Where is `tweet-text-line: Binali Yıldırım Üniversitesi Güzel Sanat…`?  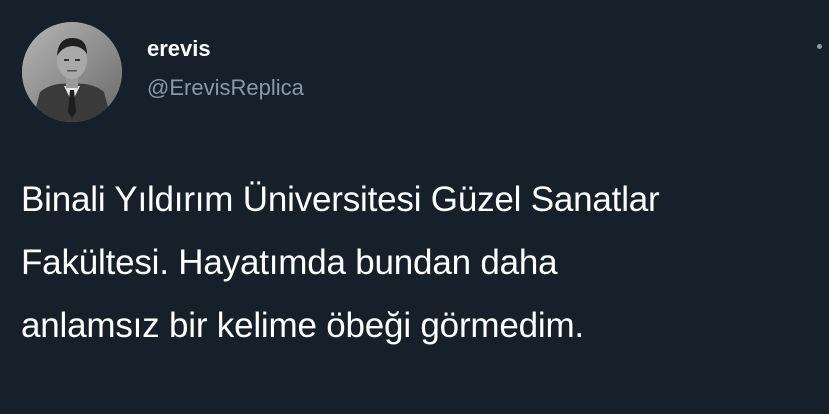
tweet-text-line: Binali Yıldırım Üniversitesi Güzel Sanat… is located at coordinates (340, 199).